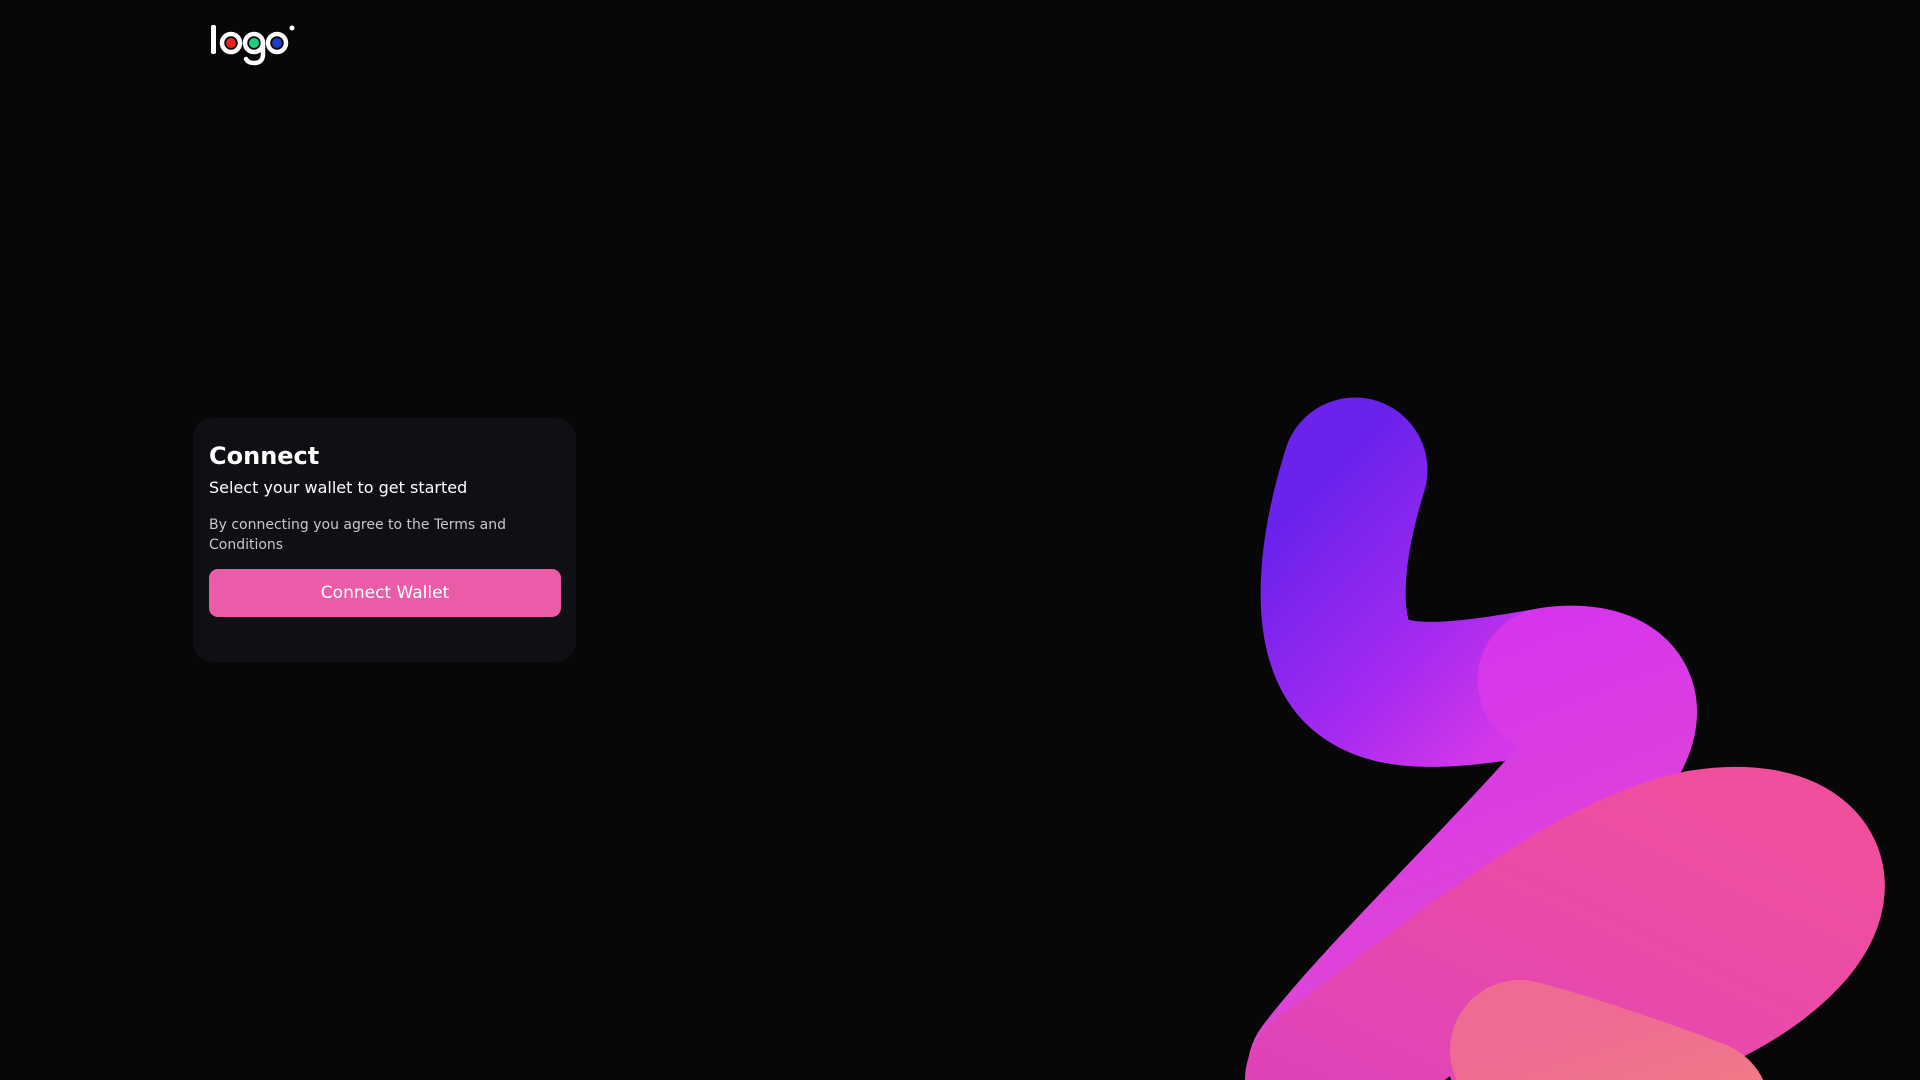 The image size is (1920, 1080). What do you see at coordinates (385, 593) in the screenshot?
I see `connect-wallet-button: Connect Wallet` at bounding box center [385, 593].